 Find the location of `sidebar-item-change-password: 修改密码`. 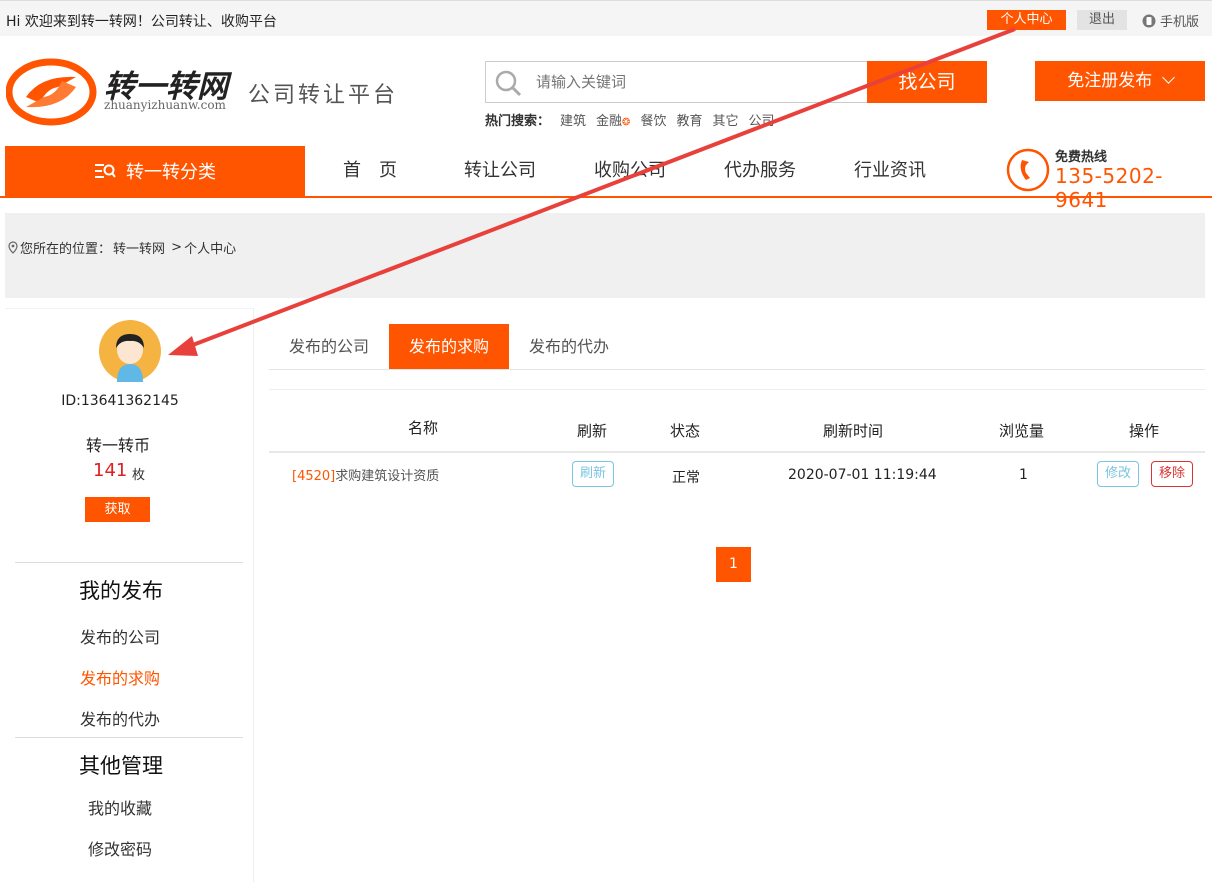

sidebar-item-change-password: 修改密码 is located at coordinates (120, 848).